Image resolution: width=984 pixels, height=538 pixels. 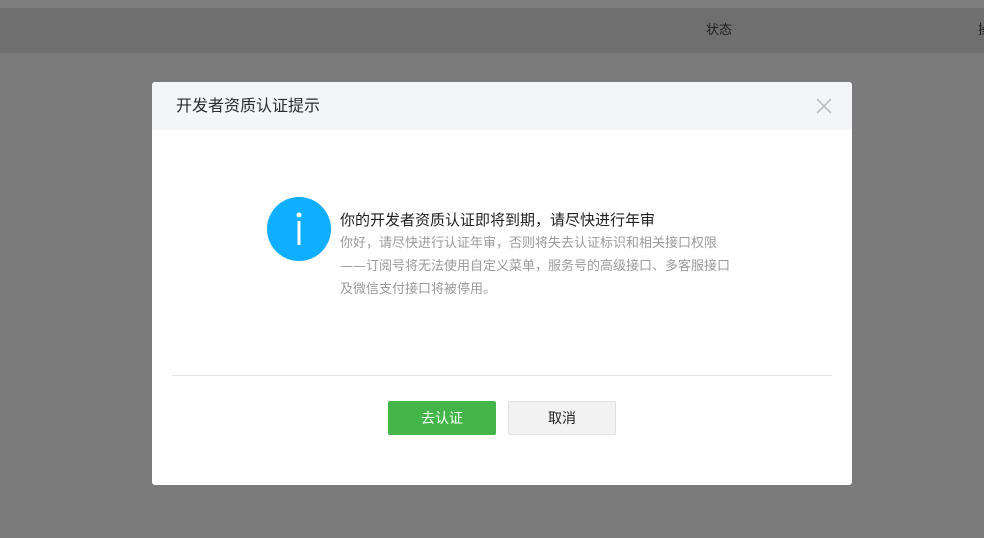 What do you see at coordinates (824, 106) in the screenshot?
I see `close-icon` at bounding box center [824, 106].